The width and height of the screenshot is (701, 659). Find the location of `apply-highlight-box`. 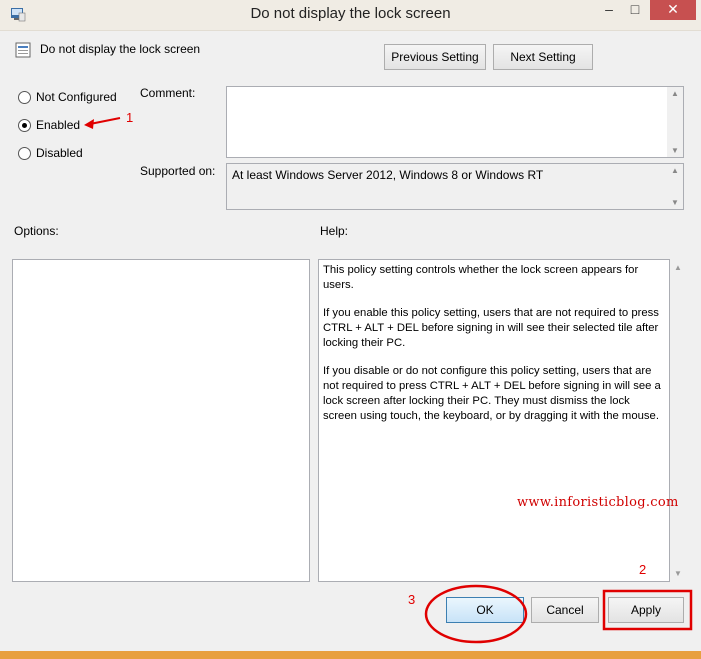

apply-highlight-box is located at coordinates (647, 610).